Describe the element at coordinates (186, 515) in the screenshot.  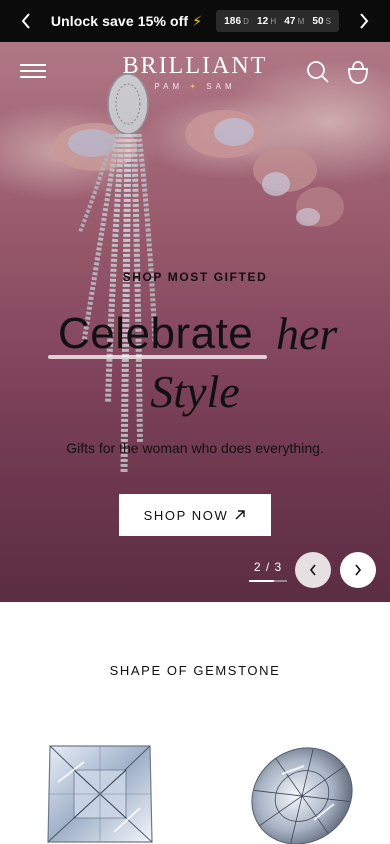
I see `shop-now-label: SHOP NOW` at that location.